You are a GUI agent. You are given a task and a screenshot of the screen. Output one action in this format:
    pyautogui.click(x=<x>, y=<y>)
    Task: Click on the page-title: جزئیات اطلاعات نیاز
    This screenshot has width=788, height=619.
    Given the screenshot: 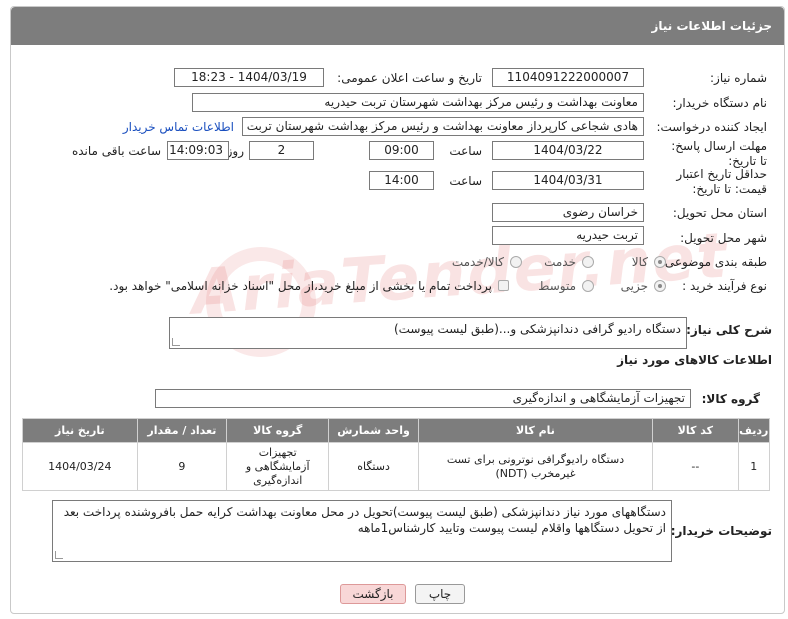 What is the action you would take?
    pyautogui.click(x=711, y=26)
    